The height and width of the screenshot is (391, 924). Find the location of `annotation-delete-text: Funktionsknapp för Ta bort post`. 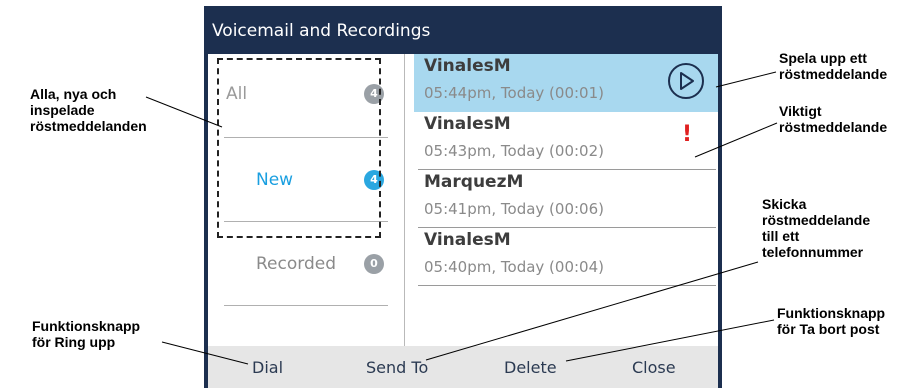

annotation-delete-text: Funktionsknapp för Ta bort post is located at coordinates (831, 321).